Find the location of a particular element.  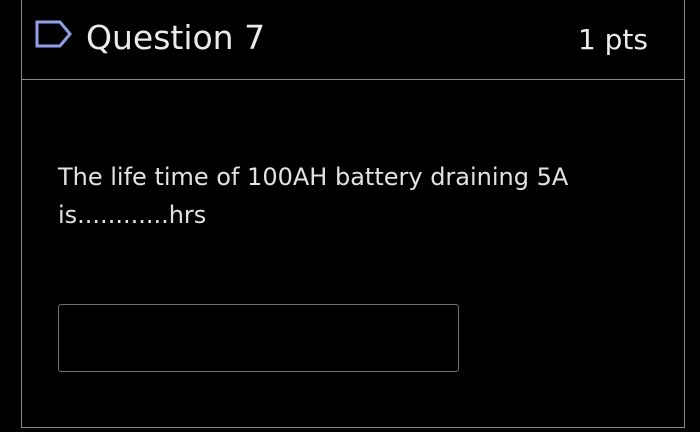

flag-question-icon is located at coordinates (54, 34).